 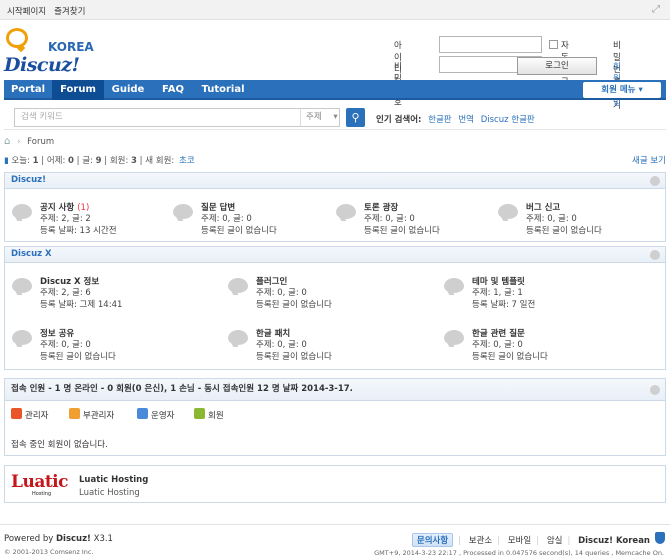 I want to click on chevron-down-icon: ▾, so click(x=335, y=117).